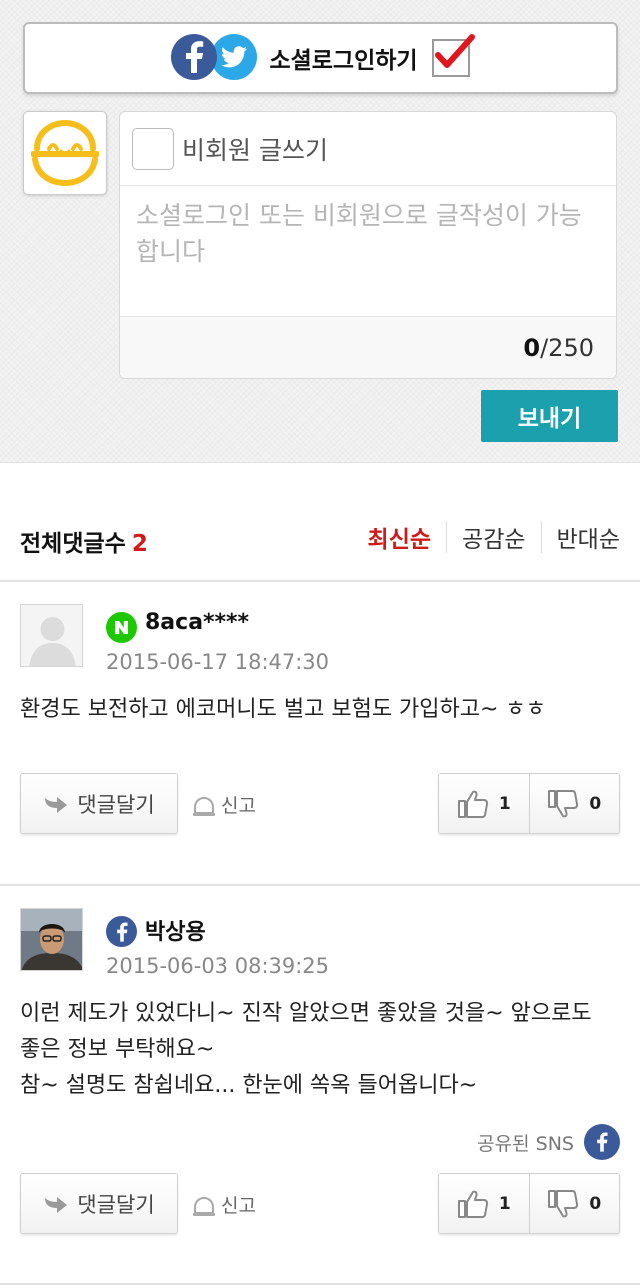  What do you see at coordinates (399, 537) in the screenshot?
I see `sort-tab-latest: 최신순` at bounding box center [399, 537].